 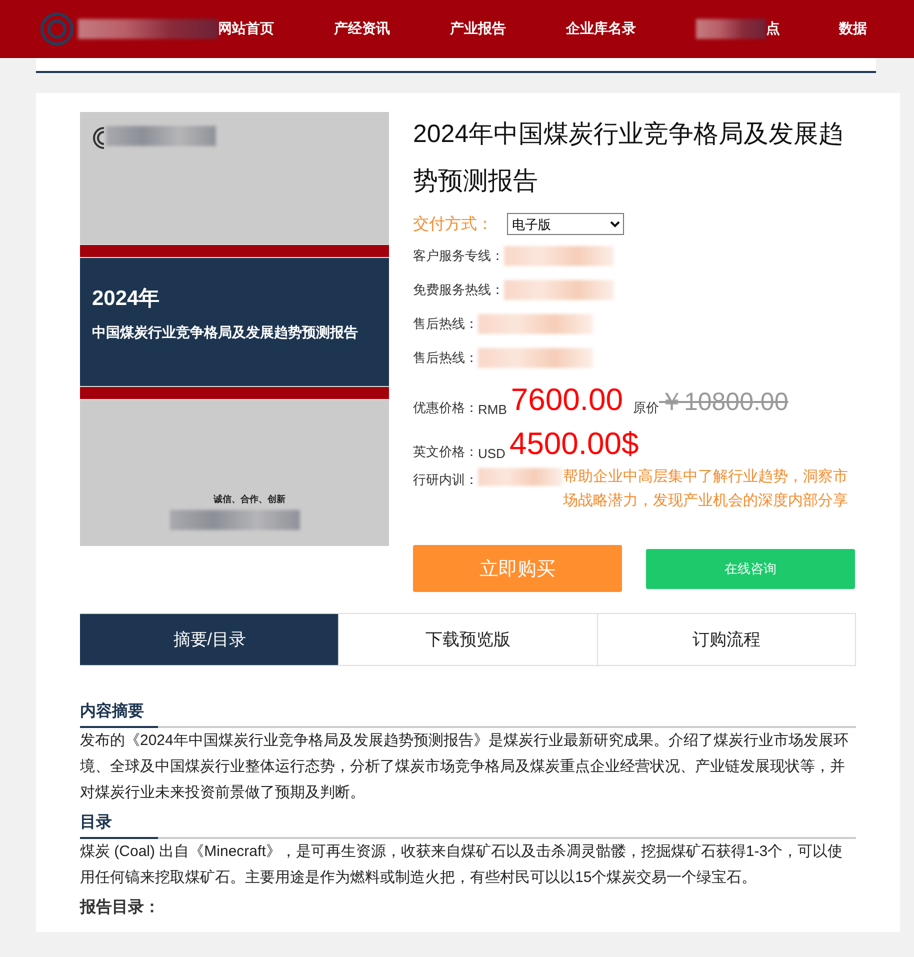 I want to click on sale-price: 7600.00, so click(x=566, y=400).